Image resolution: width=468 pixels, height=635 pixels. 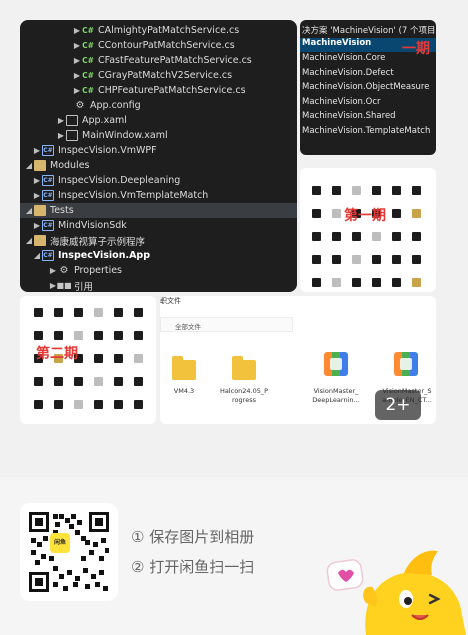 I want to click on tree-row-label: InspecVision.VmWPF, so click(x=107, y=150).